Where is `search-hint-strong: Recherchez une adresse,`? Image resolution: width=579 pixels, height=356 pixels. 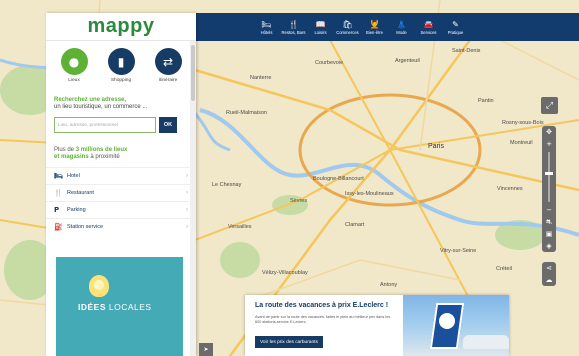
search-hint-strong: Recherchez une adresse, is located at coordinates (90, 100).